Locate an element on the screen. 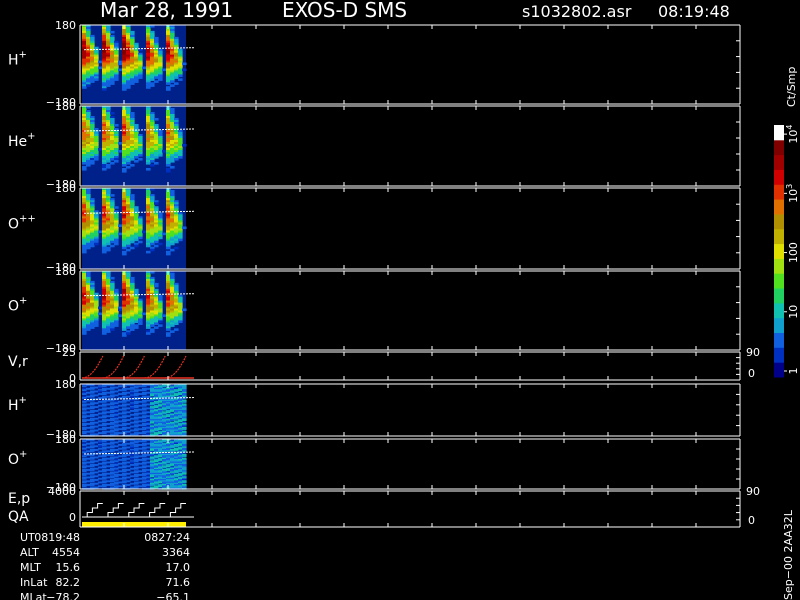  right-min-label-vr: 0 is located at coordinates (751, 373).